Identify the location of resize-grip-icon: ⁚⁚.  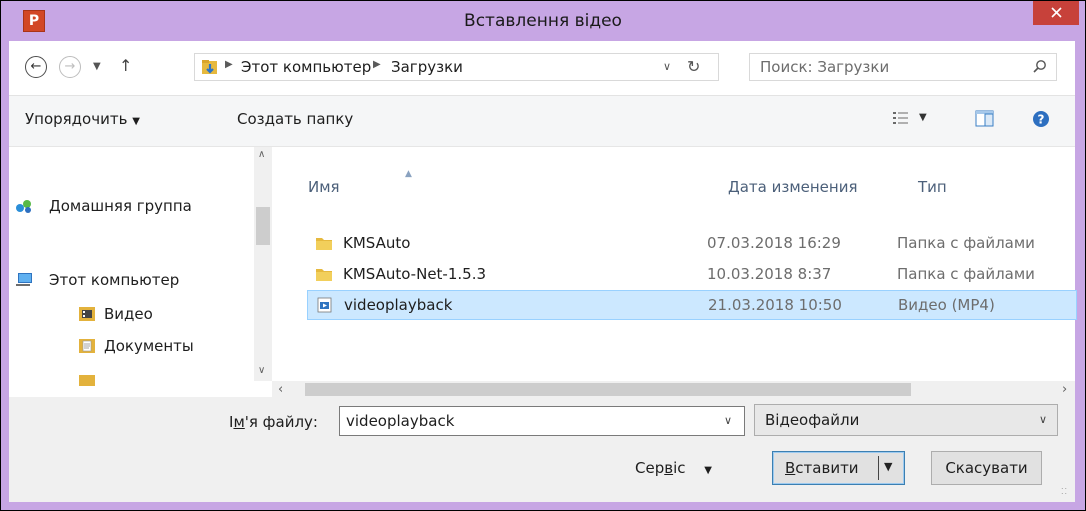
(1064, 491).